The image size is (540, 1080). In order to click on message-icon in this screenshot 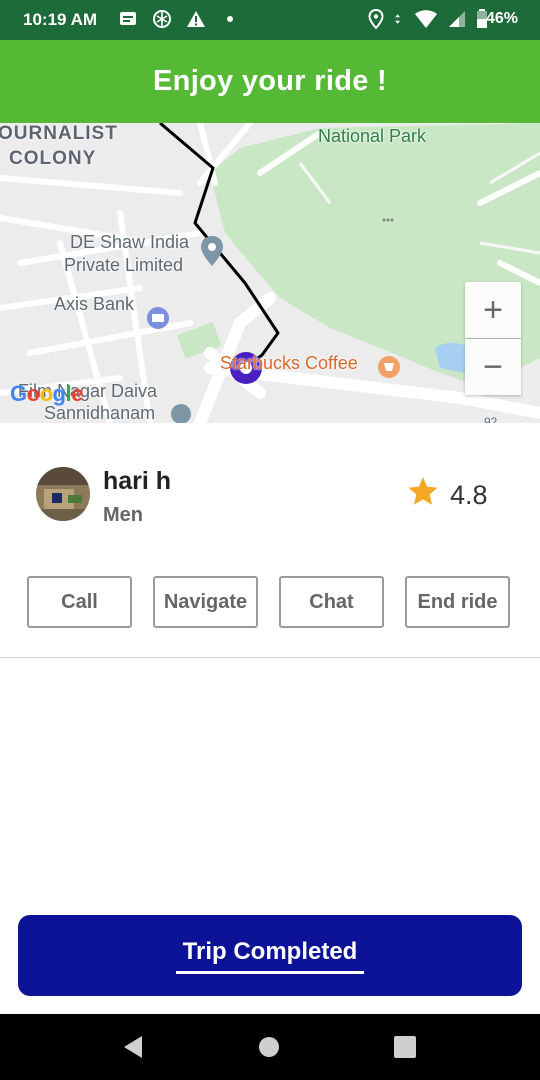, I will do `click(128, 18)`.